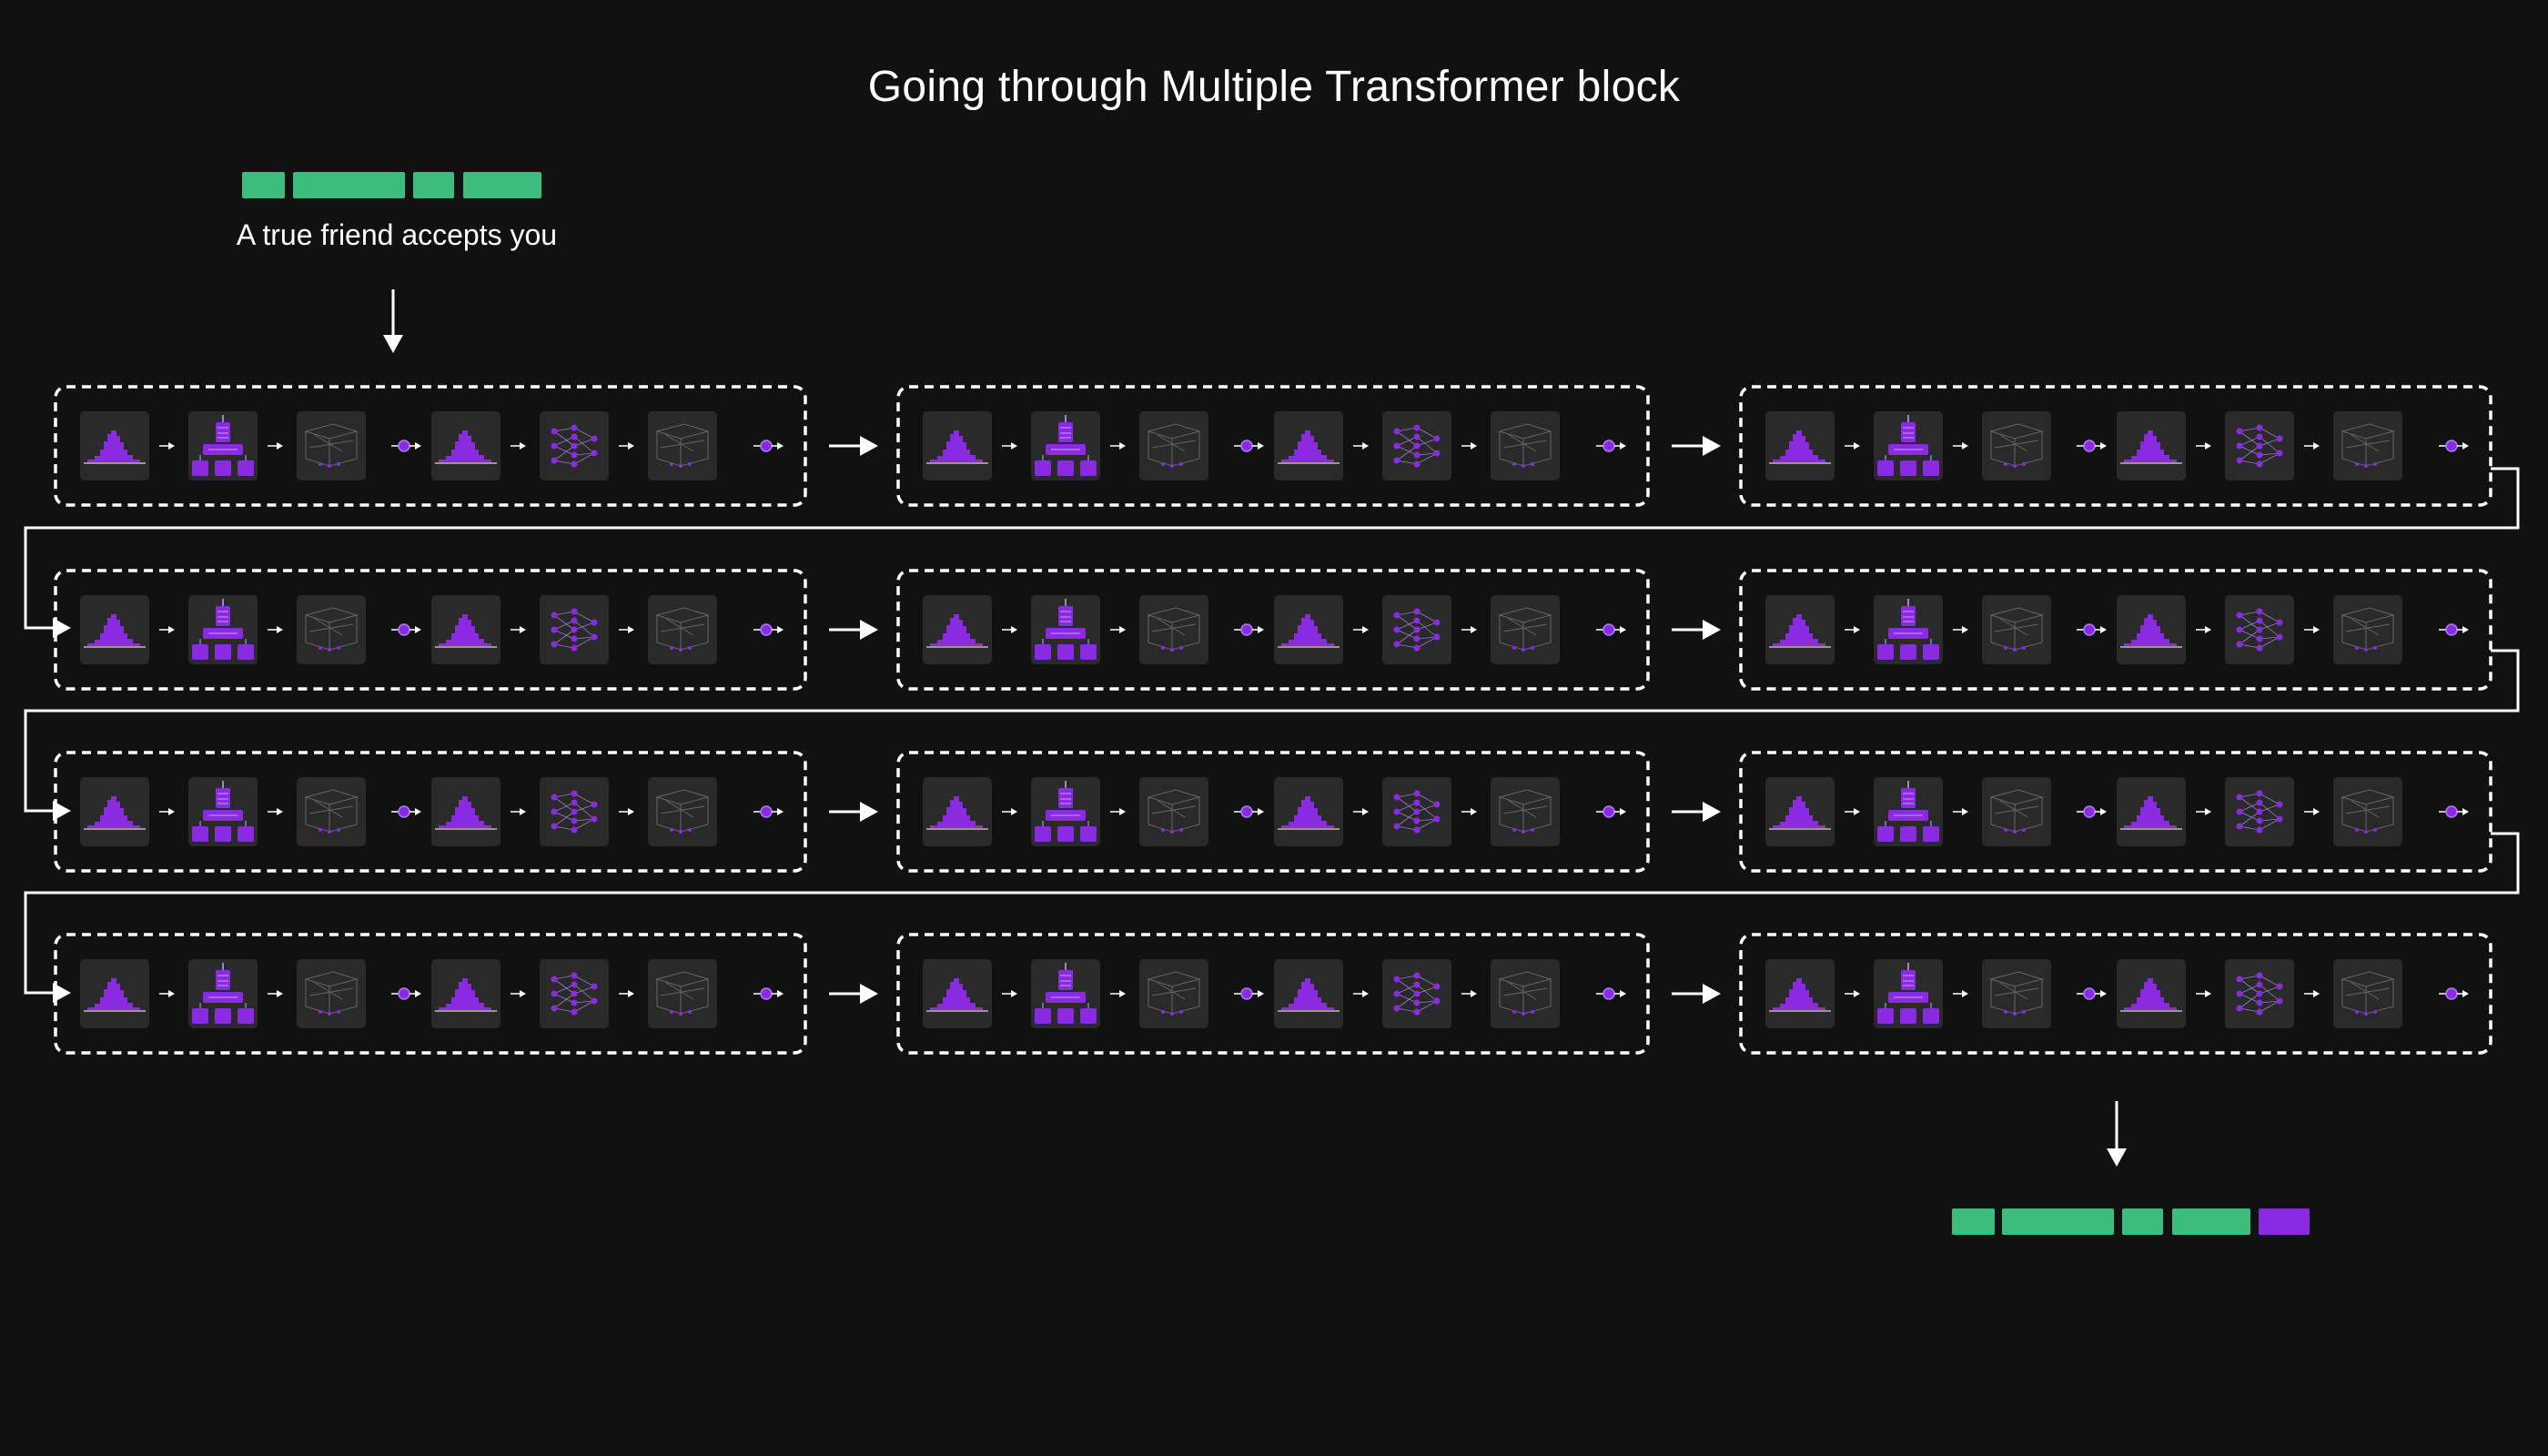 The width and height of the screenshot is (2548, 1456). What do you see at coordinates (393, 321) in the screenshot?
I see `input-arrow` at bounding box center [393, 321].